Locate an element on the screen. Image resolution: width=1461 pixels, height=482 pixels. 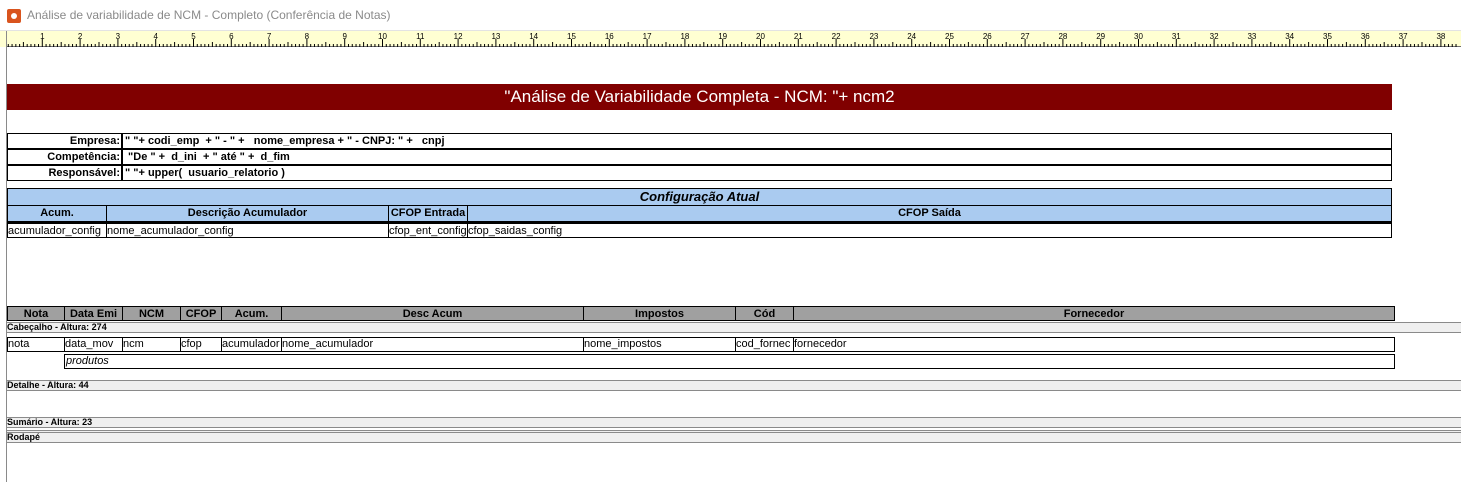
ruler-ticks is located at coordinates (730, 43).